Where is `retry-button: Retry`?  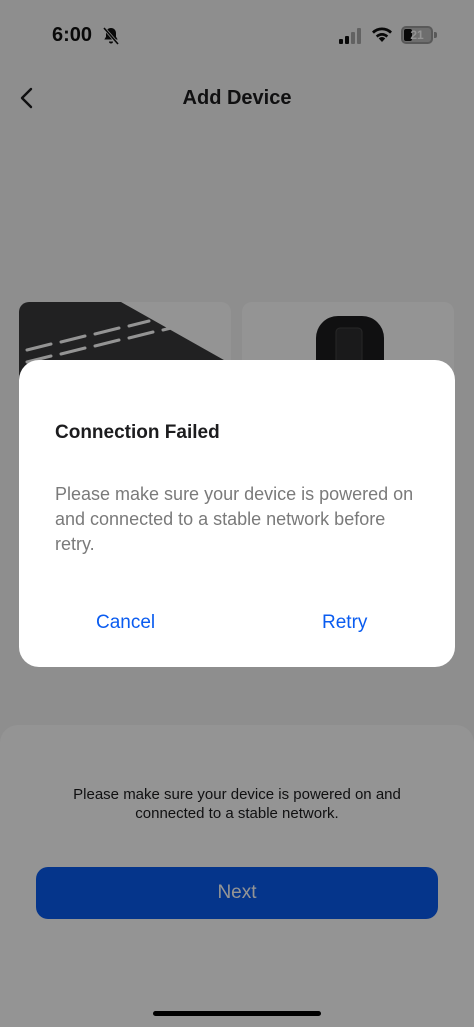
retry-button: Retry is located at coordinates (344, 623).